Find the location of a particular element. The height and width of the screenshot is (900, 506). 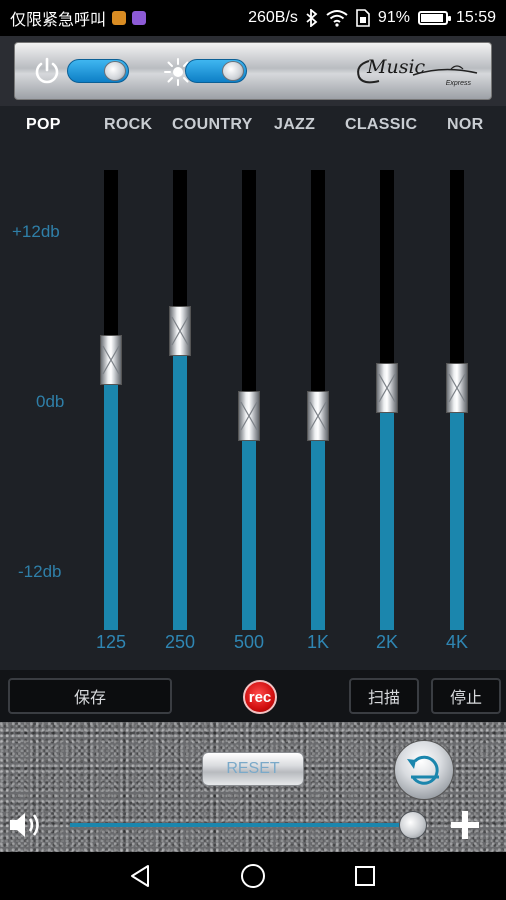

app-logo: Music Express is located at coordinates (417, 71).